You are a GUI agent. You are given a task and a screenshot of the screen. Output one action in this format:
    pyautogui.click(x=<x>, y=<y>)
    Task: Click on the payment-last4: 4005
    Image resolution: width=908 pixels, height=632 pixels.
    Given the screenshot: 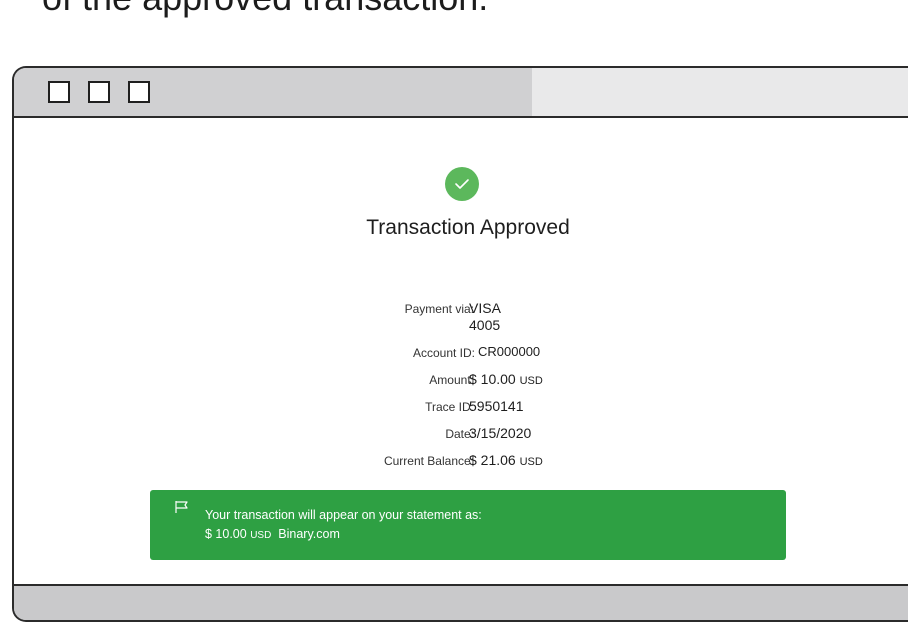 What is the action you would take?
    pyautogui.click(x=485, y=325)
    